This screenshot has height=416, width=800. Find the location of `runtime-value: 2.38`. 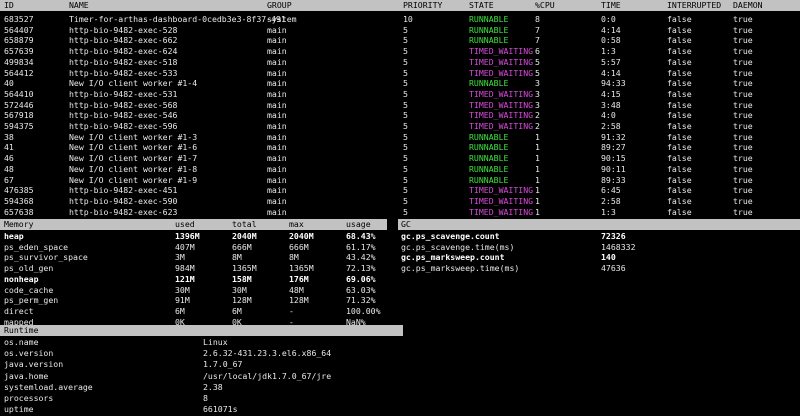

runtime-value: 2.38 is located at coordinates (213, 386).